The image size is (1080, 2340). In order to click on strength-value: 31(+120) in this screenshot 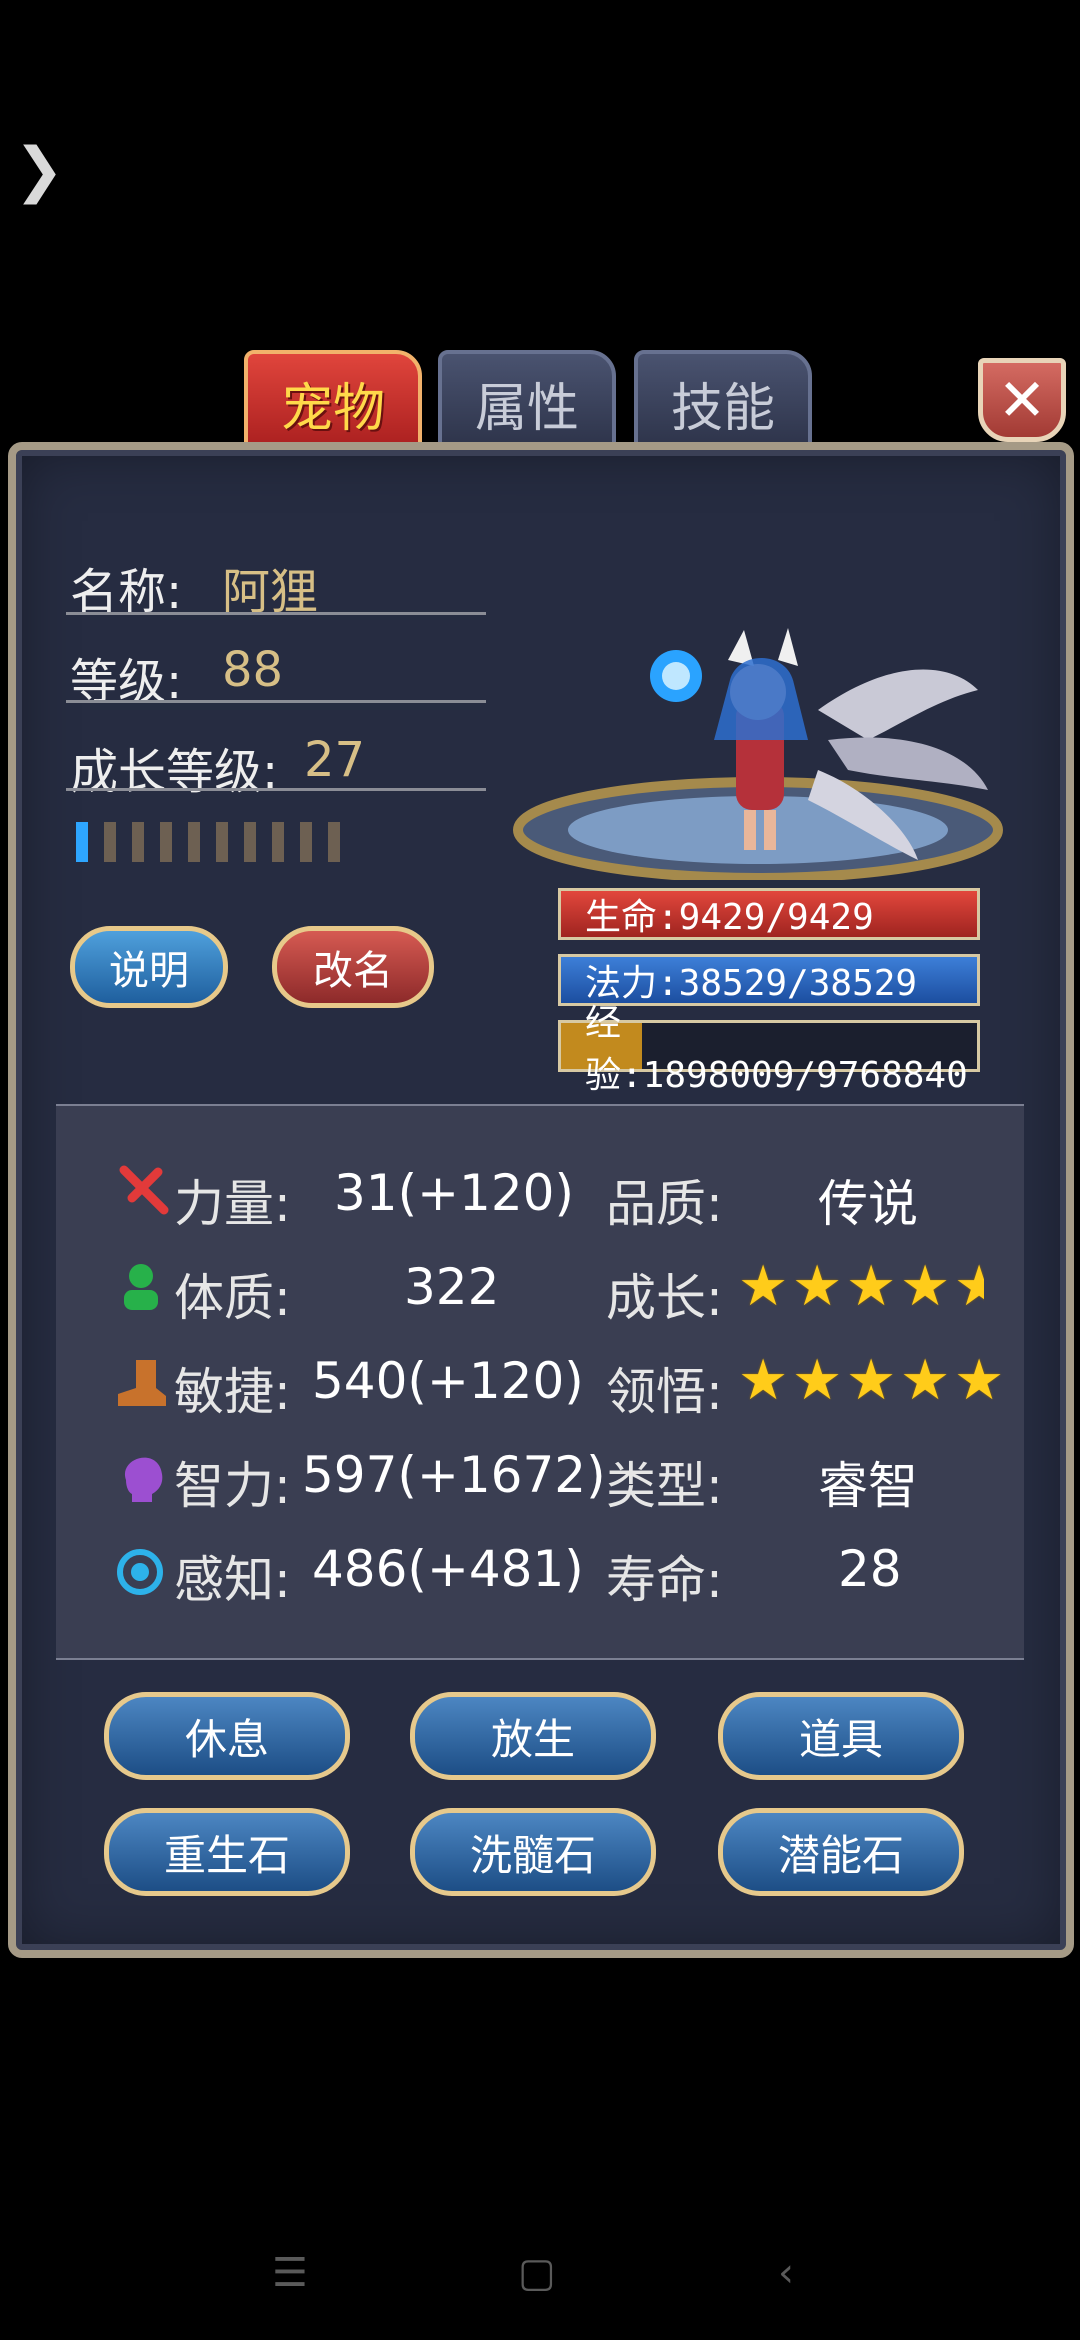, I will do `click(454, 1193)`.